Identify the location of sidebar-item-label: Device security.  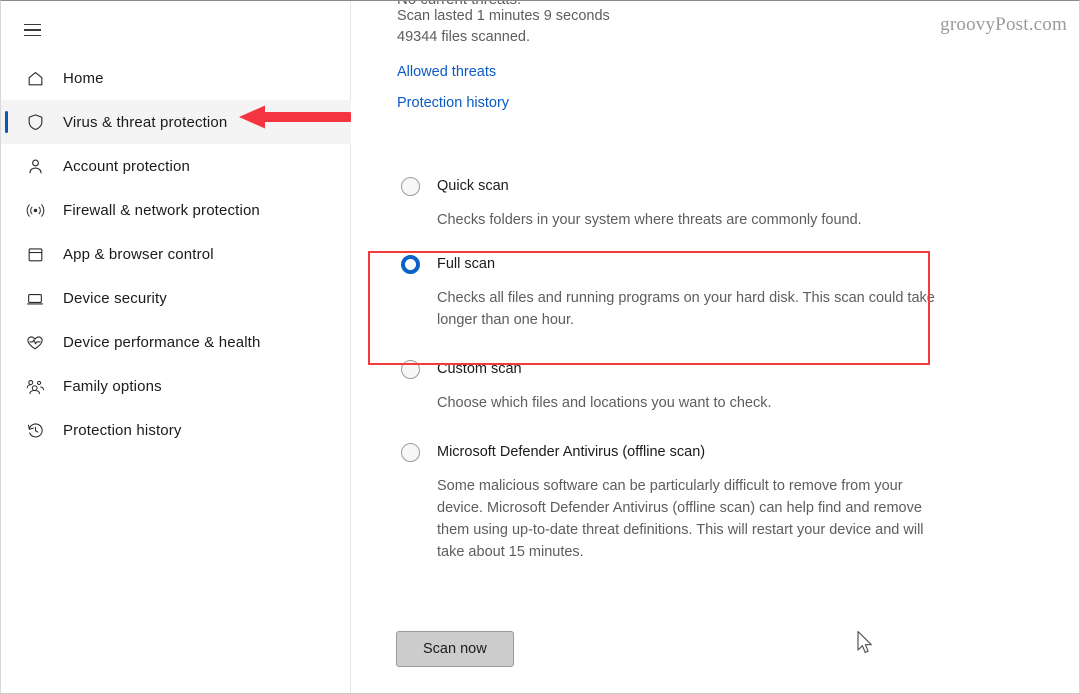
(115, 298).